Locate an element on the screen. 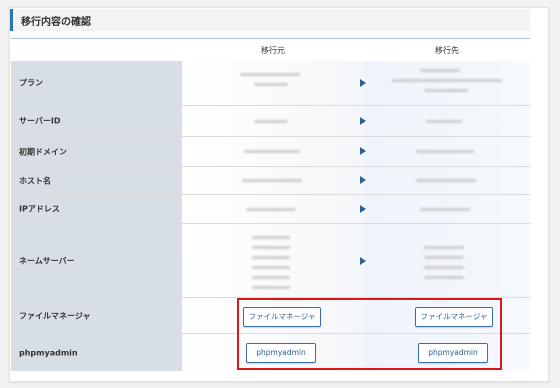  file-manager-destination-button: ファイルマネージャ is located at coordinates (454, 317).